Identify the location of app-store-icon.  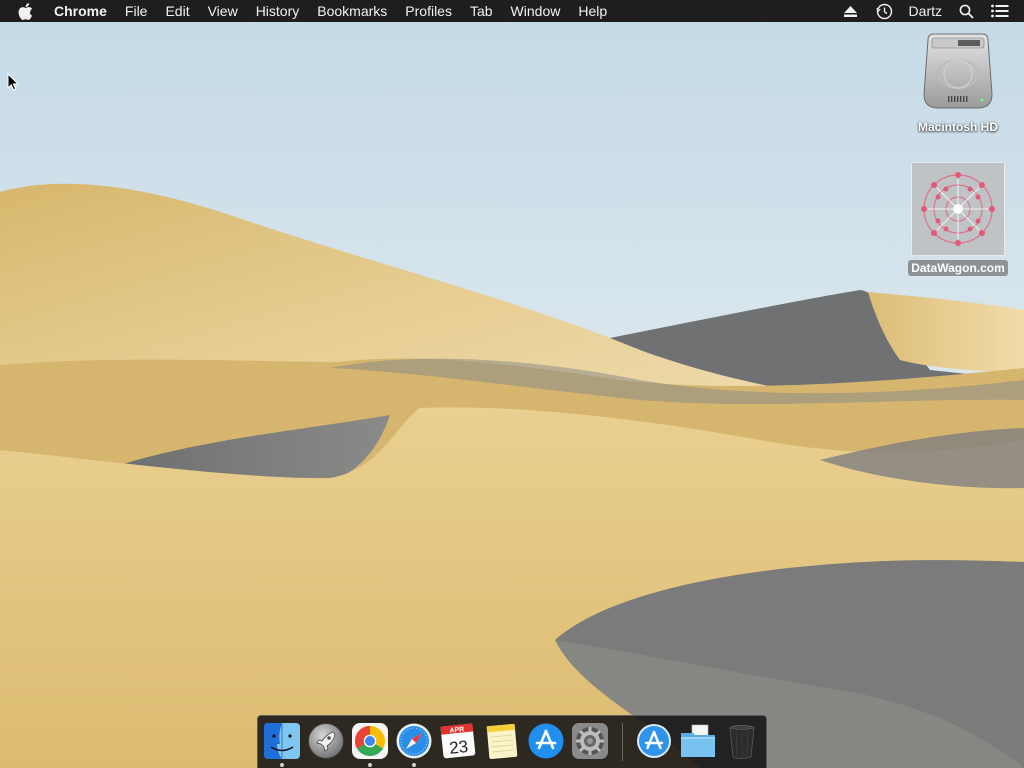
(546, 741).